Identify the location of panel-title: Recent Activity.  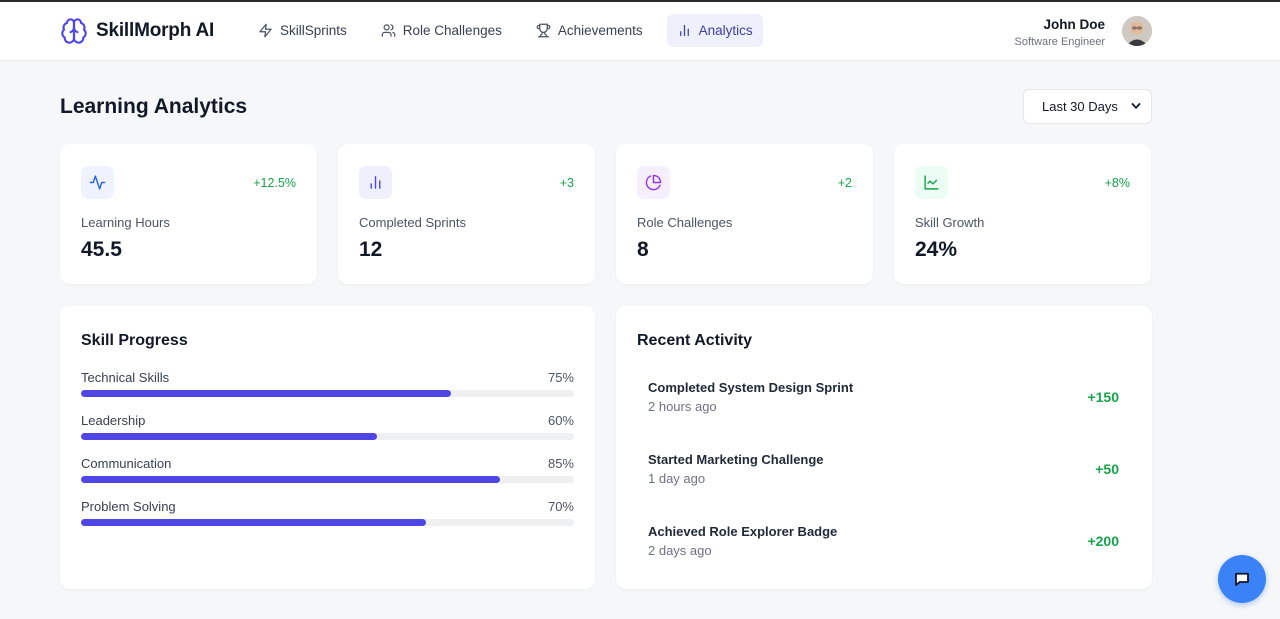
(694, 340).